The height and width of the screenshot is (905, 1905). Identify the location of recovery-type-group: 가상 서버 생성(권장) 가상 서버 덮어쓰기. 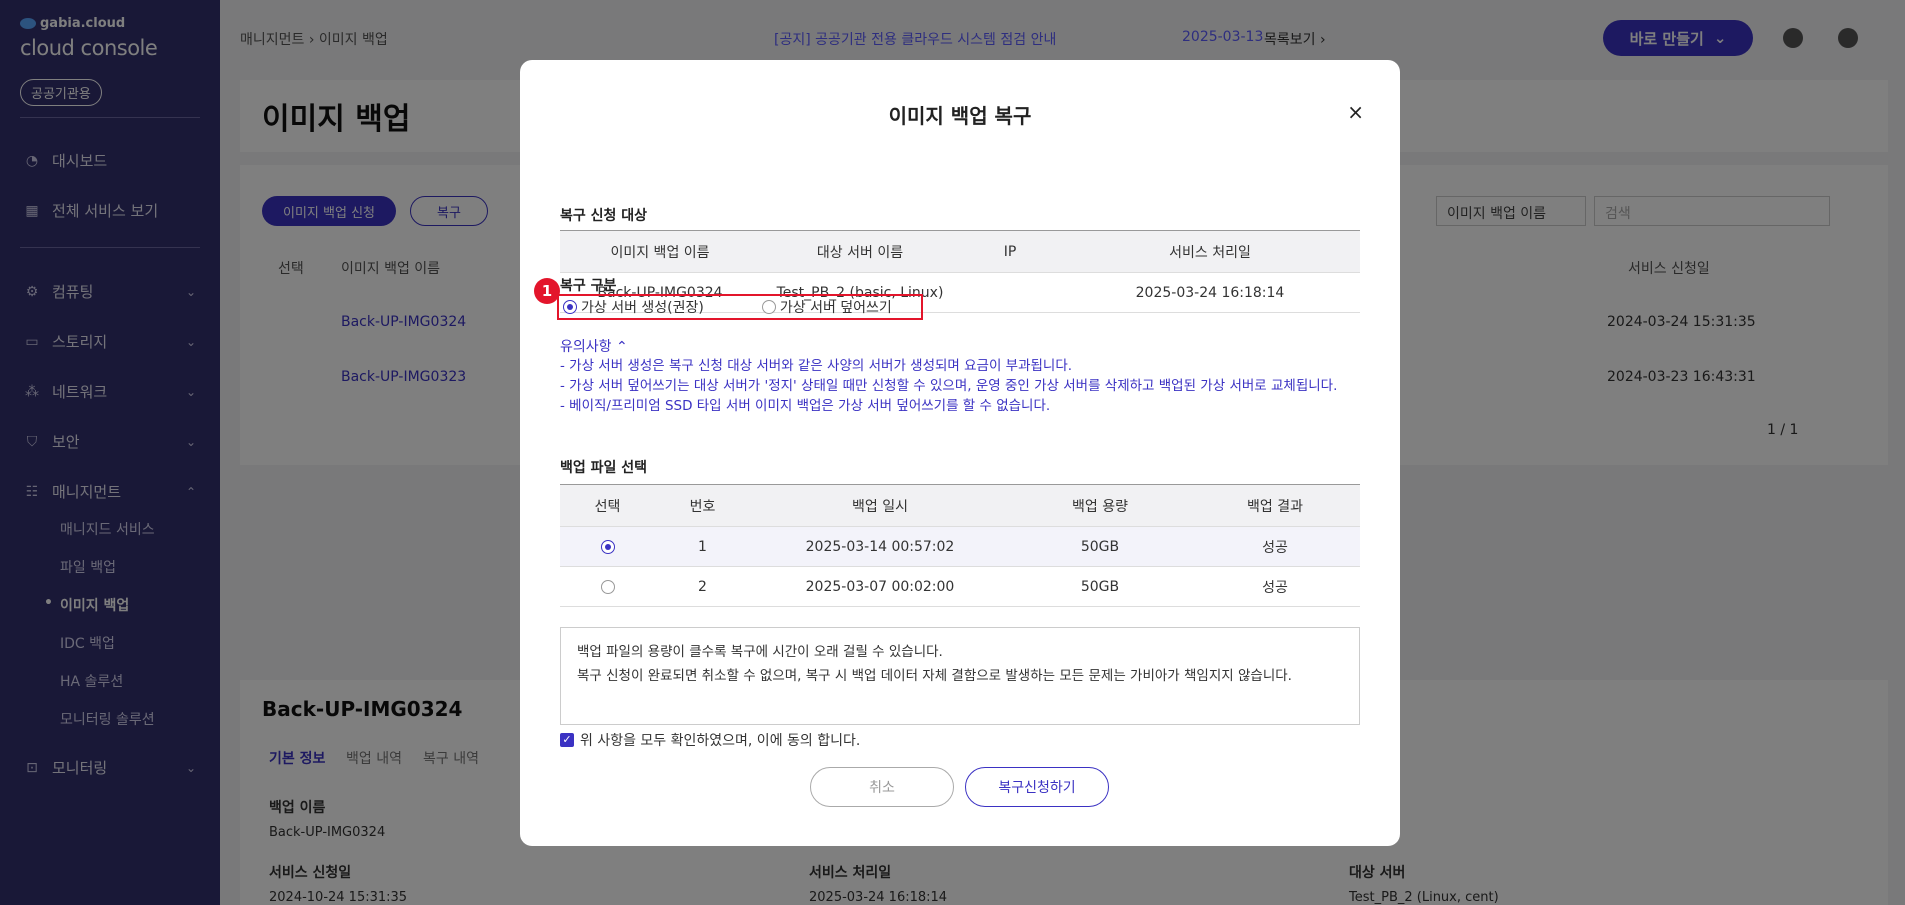
(740, 307).